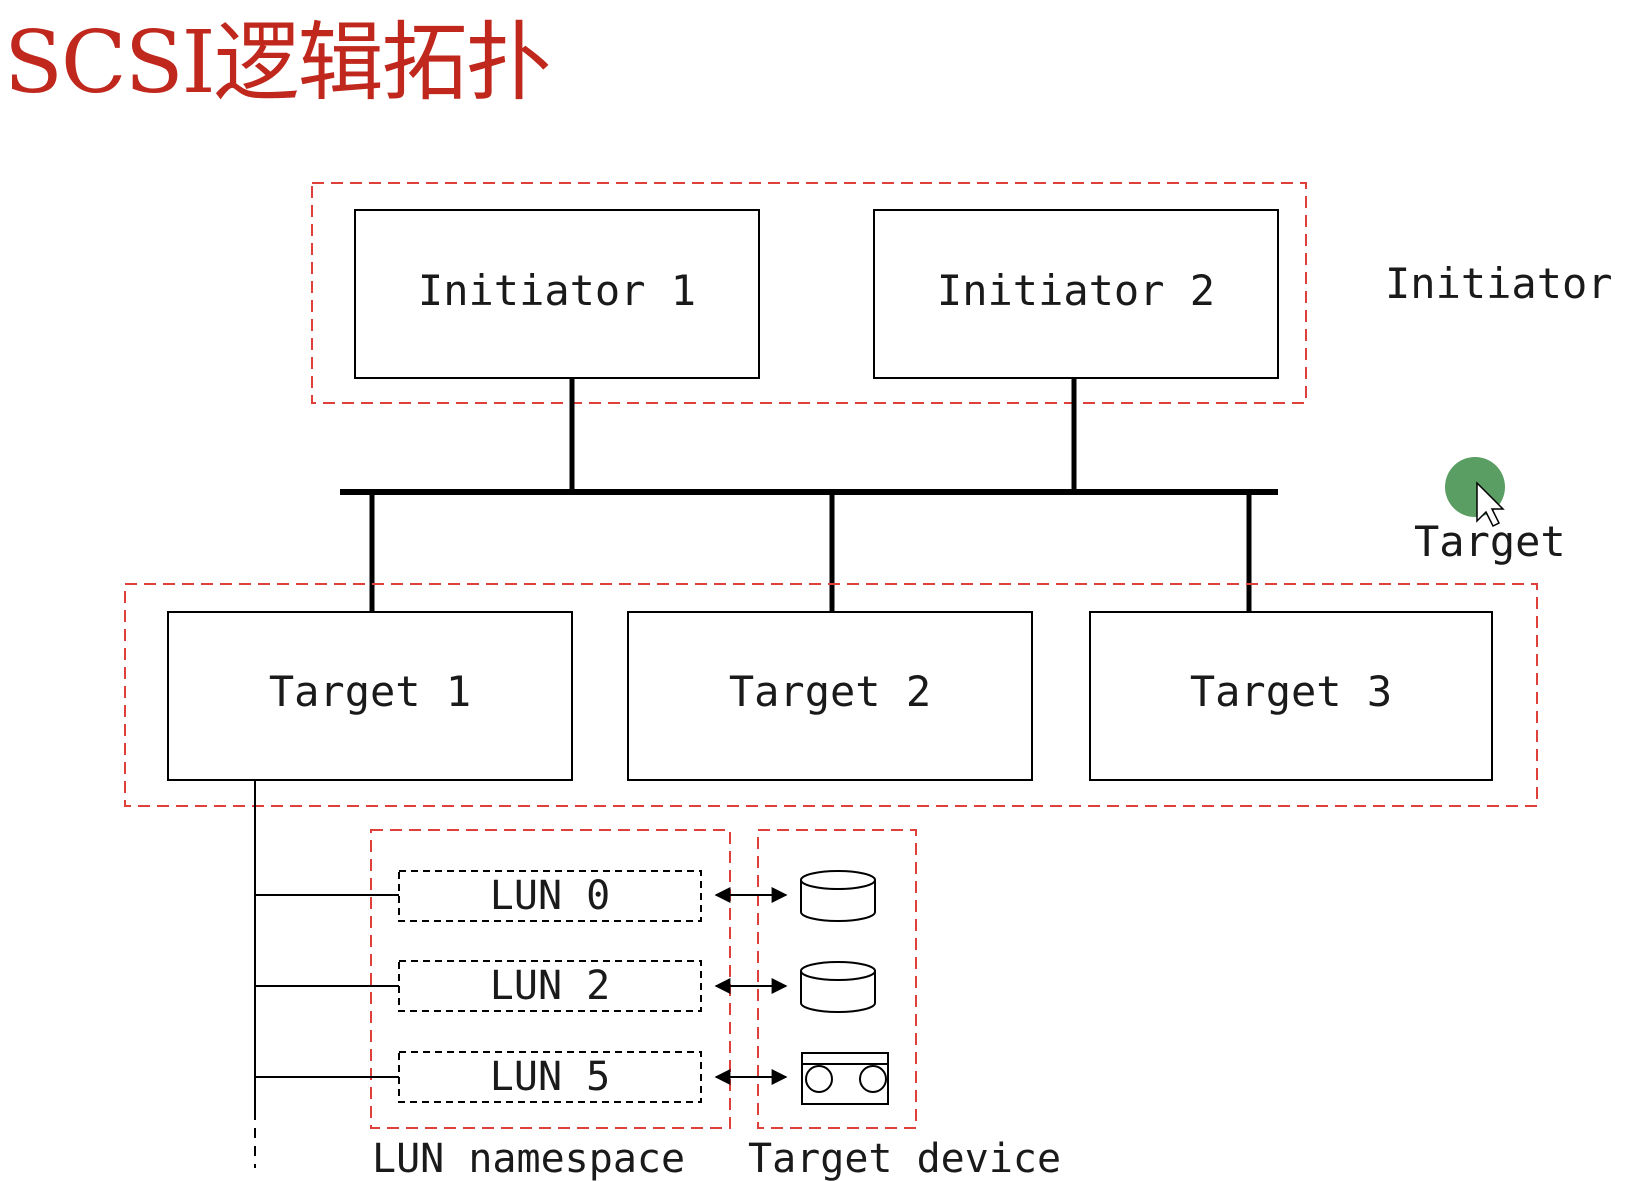  I want to click on target-label-2: Target 2, so click(830, 691).